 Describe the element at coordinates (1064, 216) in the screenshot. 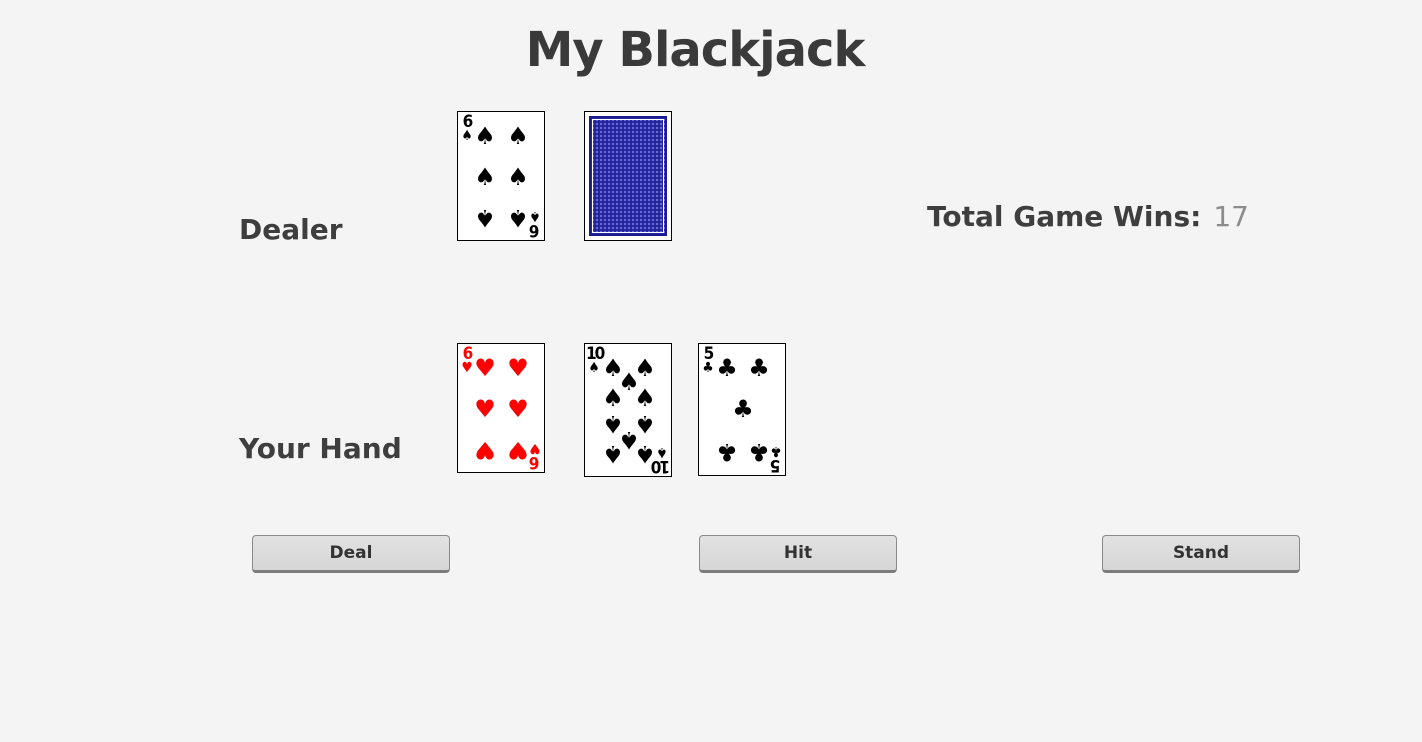

I see `wins-label: Total Game Wins:` at that location.